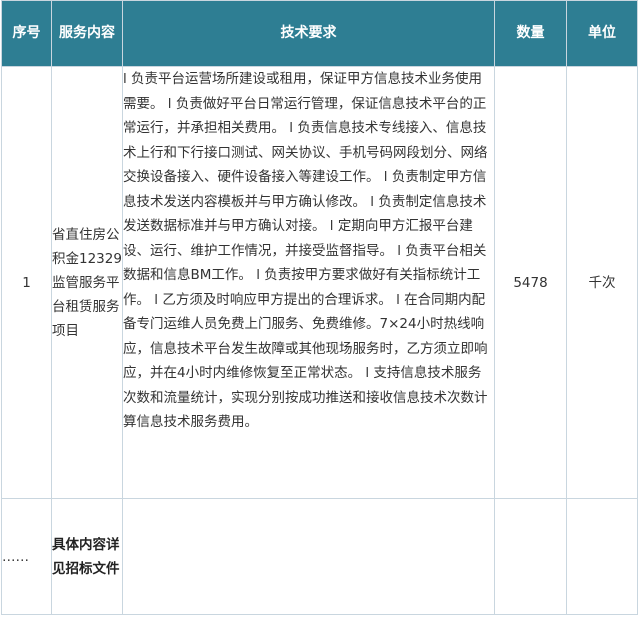  Describe the element at coordinates (308, 556) in the screenshot. I see `cell-technical-requirements` at that location.